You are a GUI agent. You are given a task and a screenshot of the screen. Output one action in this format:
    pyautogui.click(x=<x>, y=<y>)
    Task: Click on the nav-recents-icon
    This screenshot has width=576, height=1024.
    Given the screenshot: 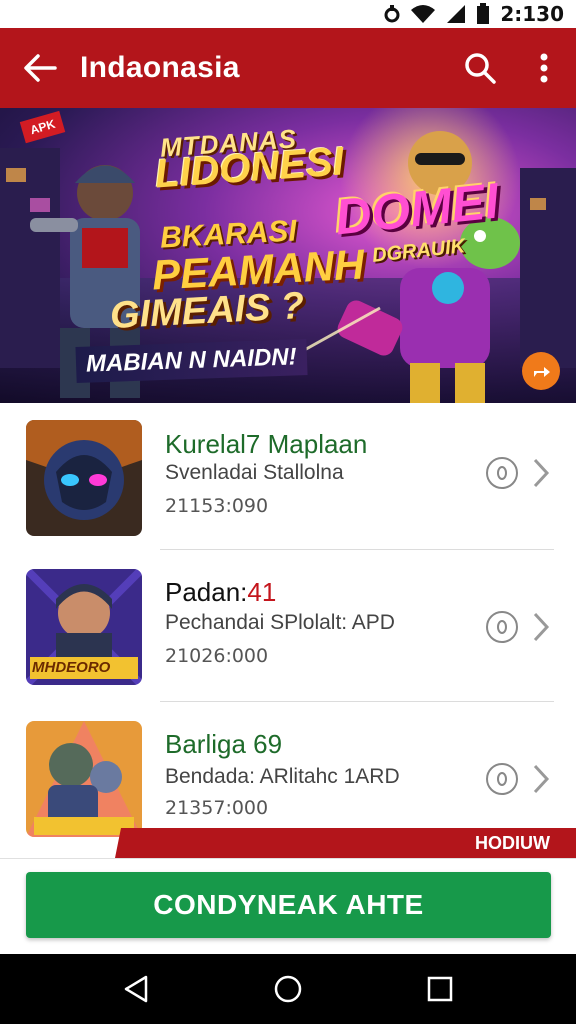 What is the action you would take?
    pyautogui.click(x=440, y=989)
    